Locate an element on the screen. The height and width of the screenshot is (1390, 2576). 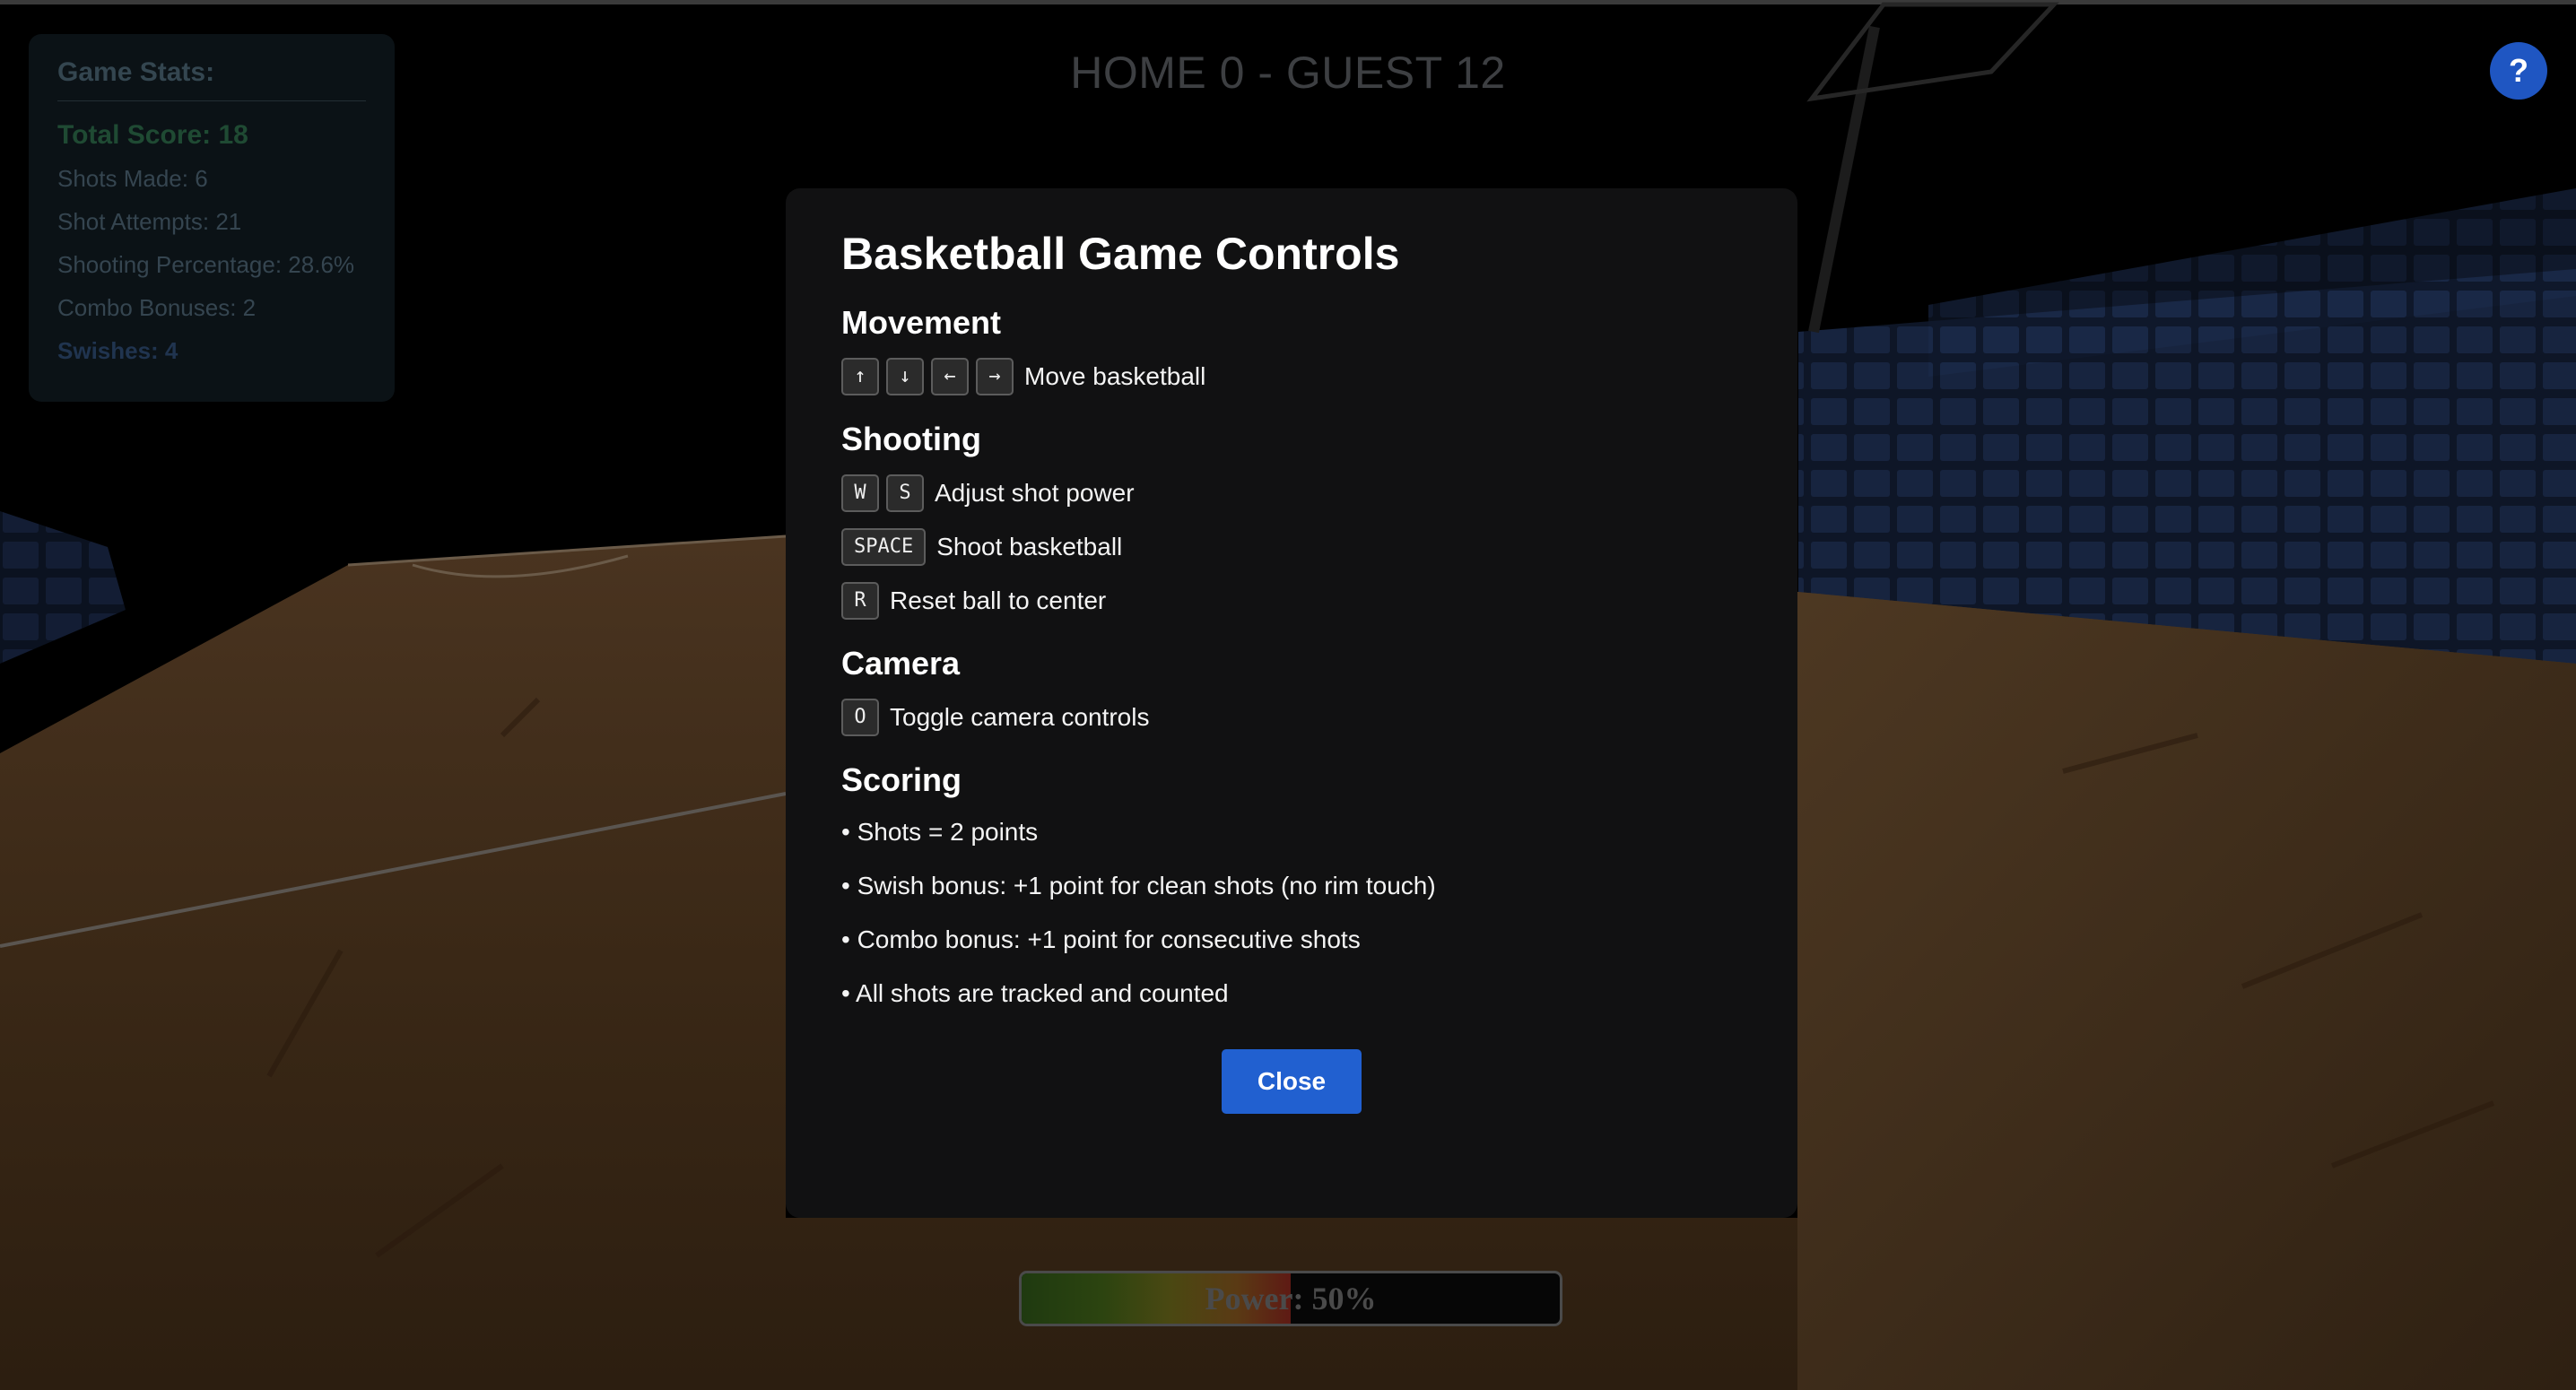
space-key: SPACE is located at coordinates (884, 547).